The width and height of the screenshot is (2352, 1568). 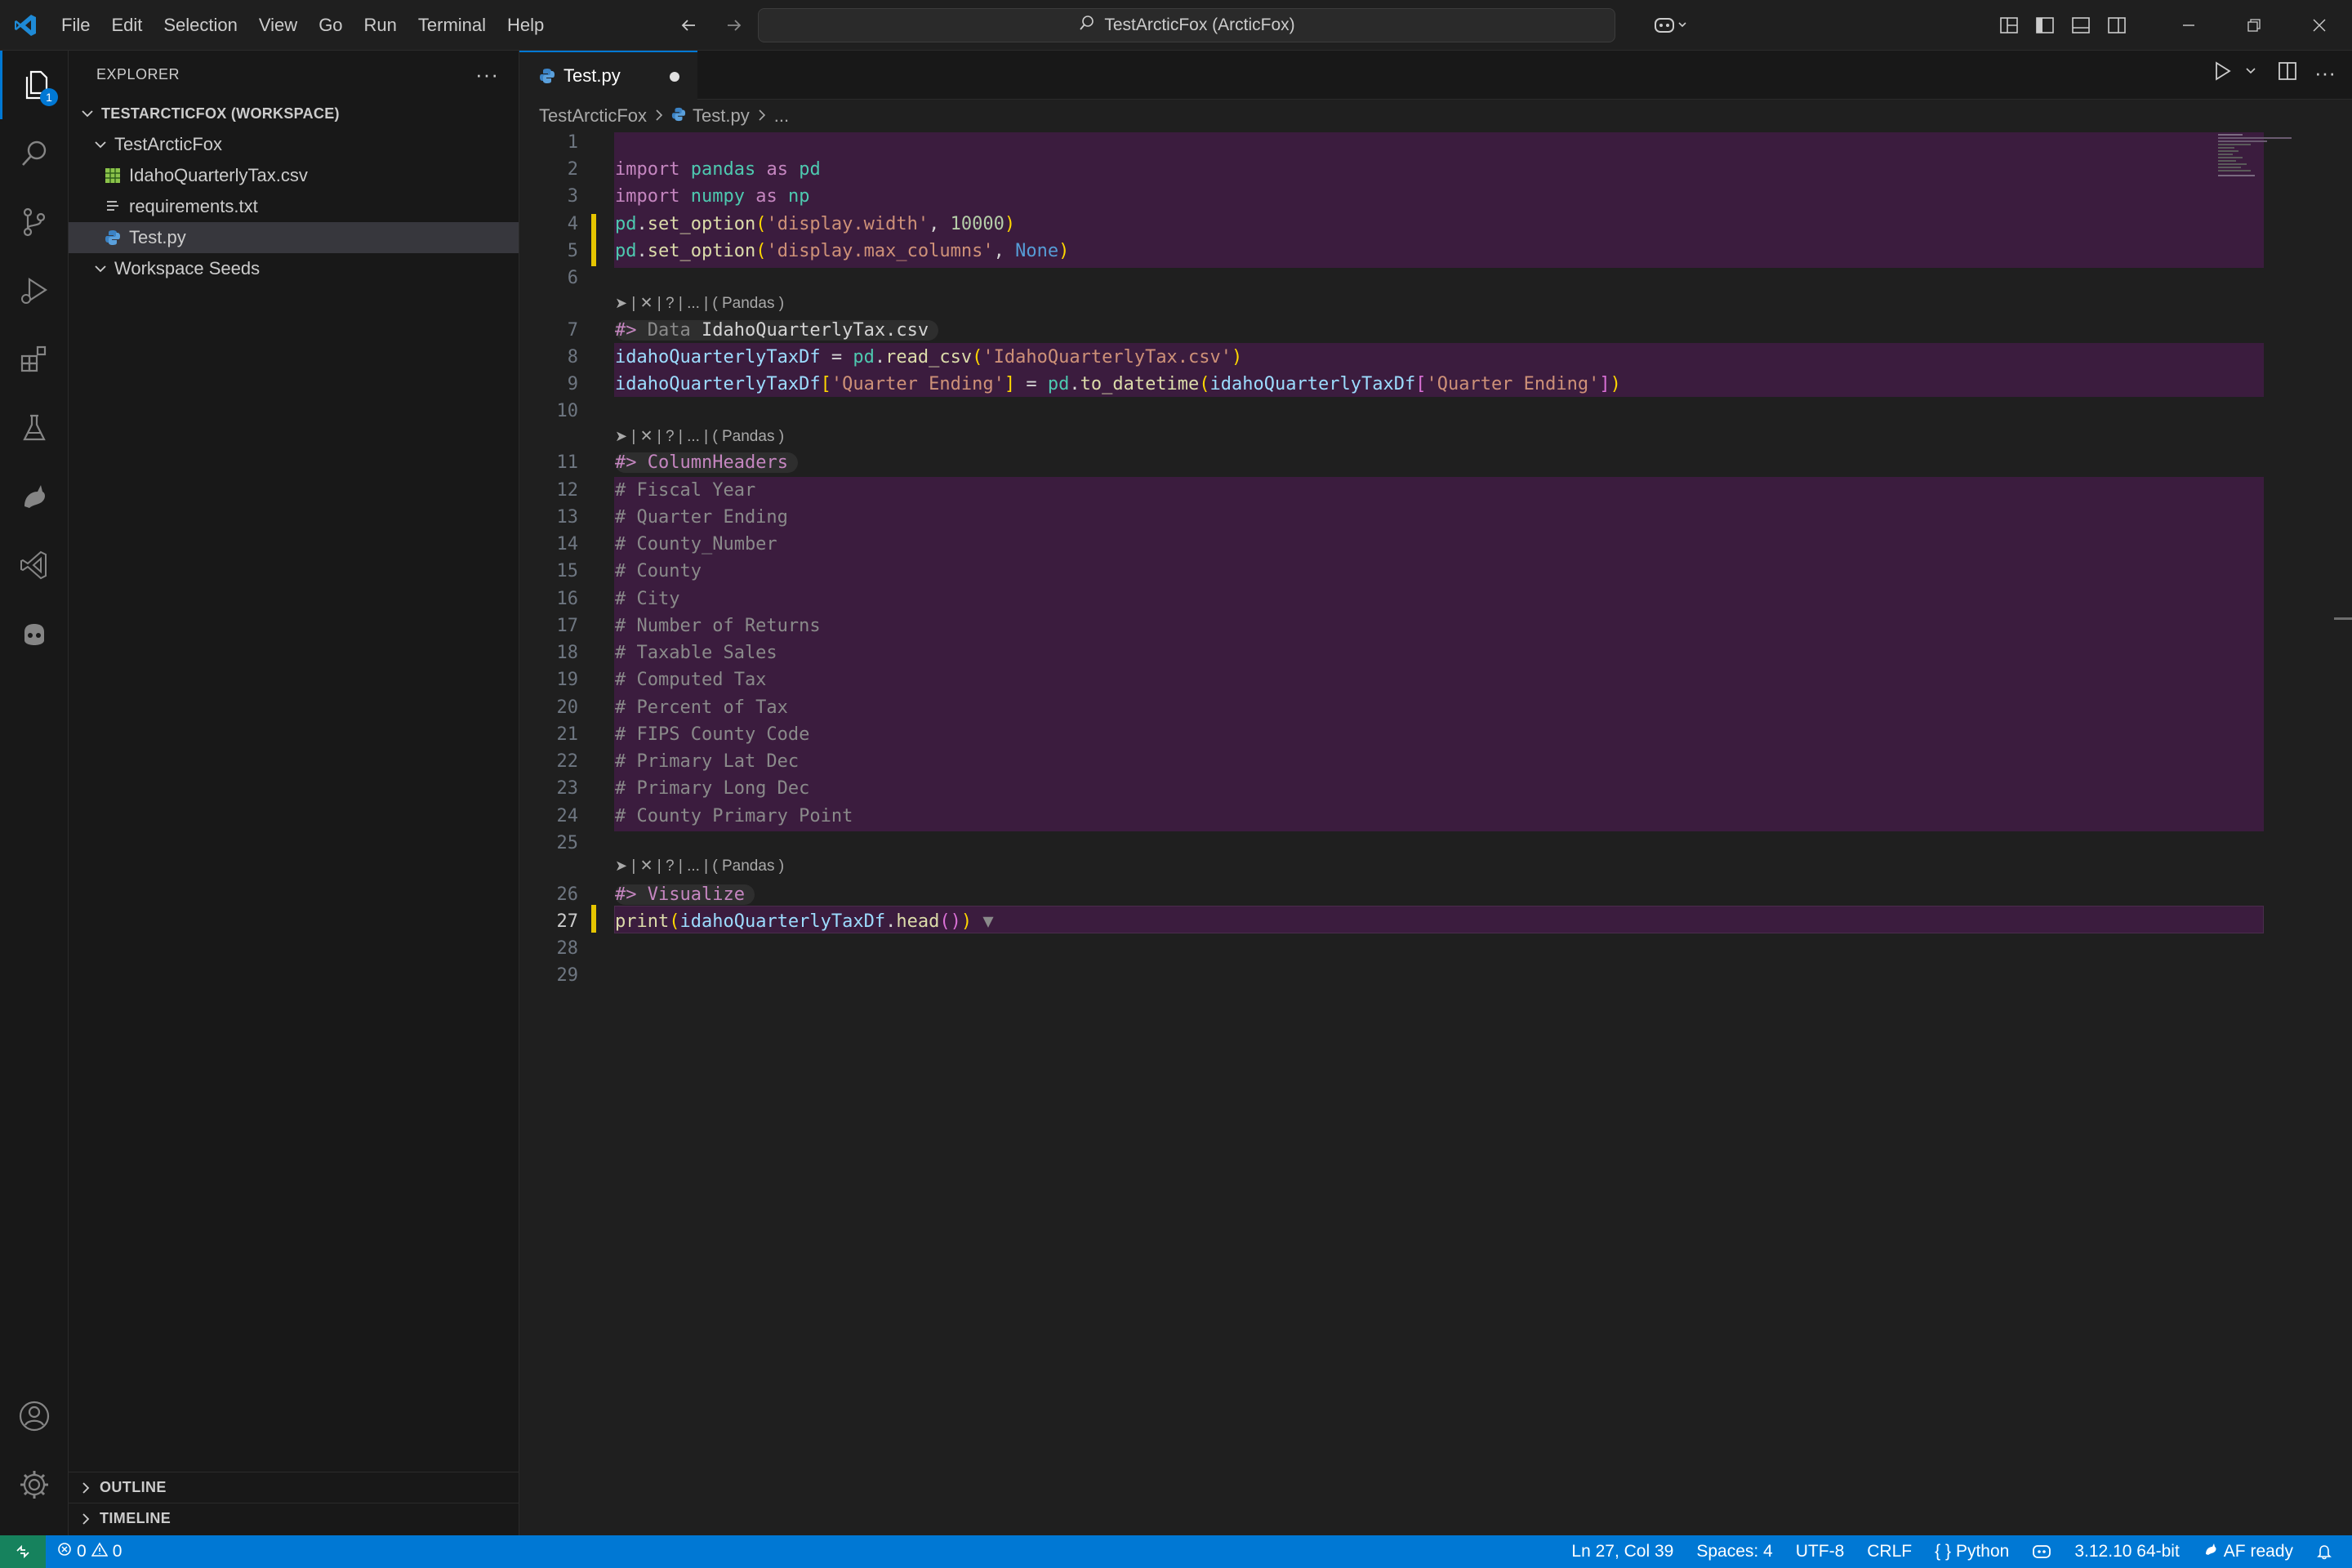 What do you see at coordinates (721, 116) in the screenshot?
I see `breadcrumb-file: Test.py` at bounding box center [721, 116].